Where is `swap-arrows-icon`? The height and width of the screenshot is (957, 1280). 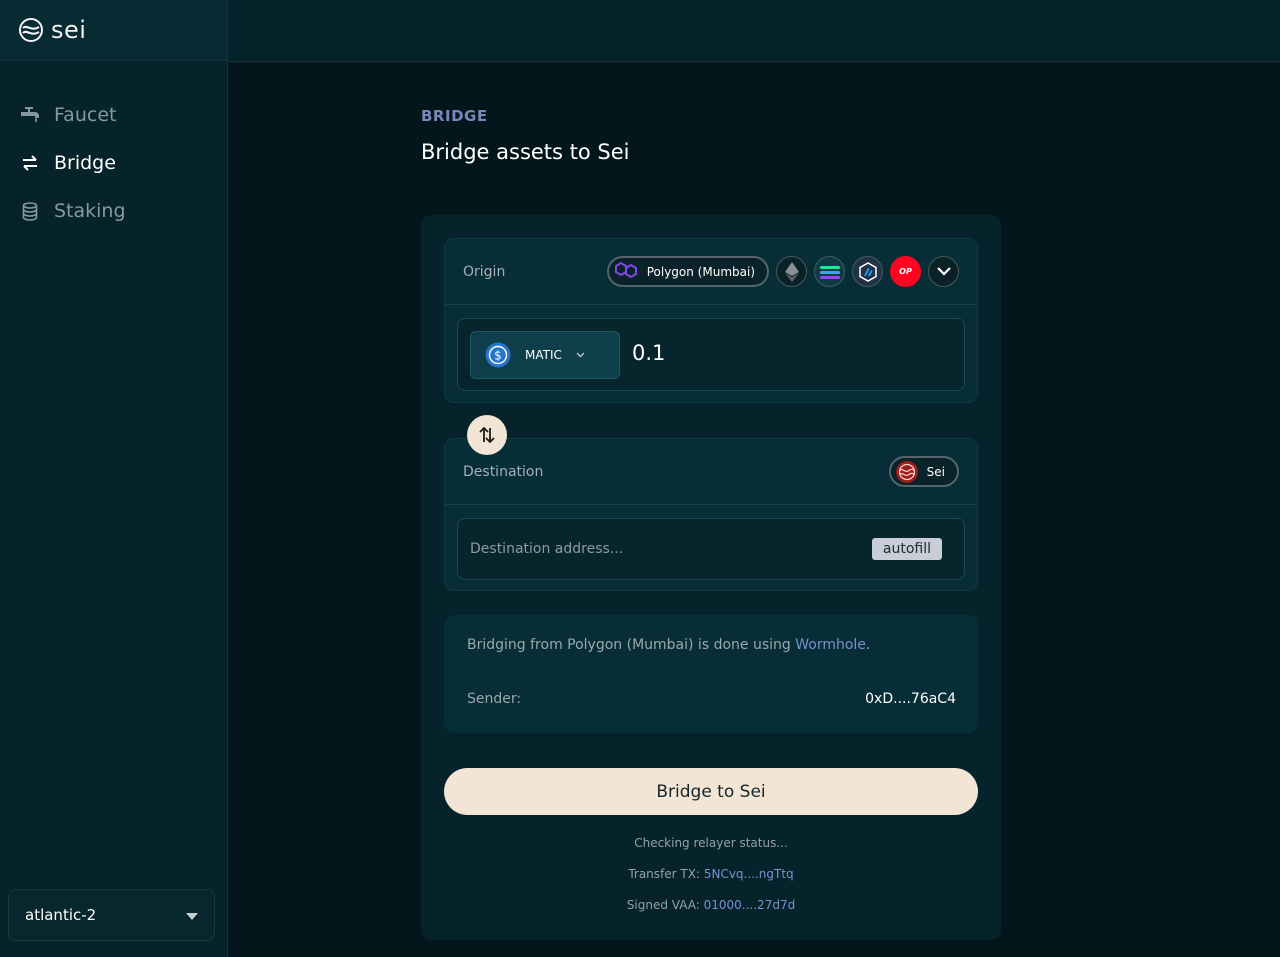 swap-arrows-icon is located at coordinates (487, 435).